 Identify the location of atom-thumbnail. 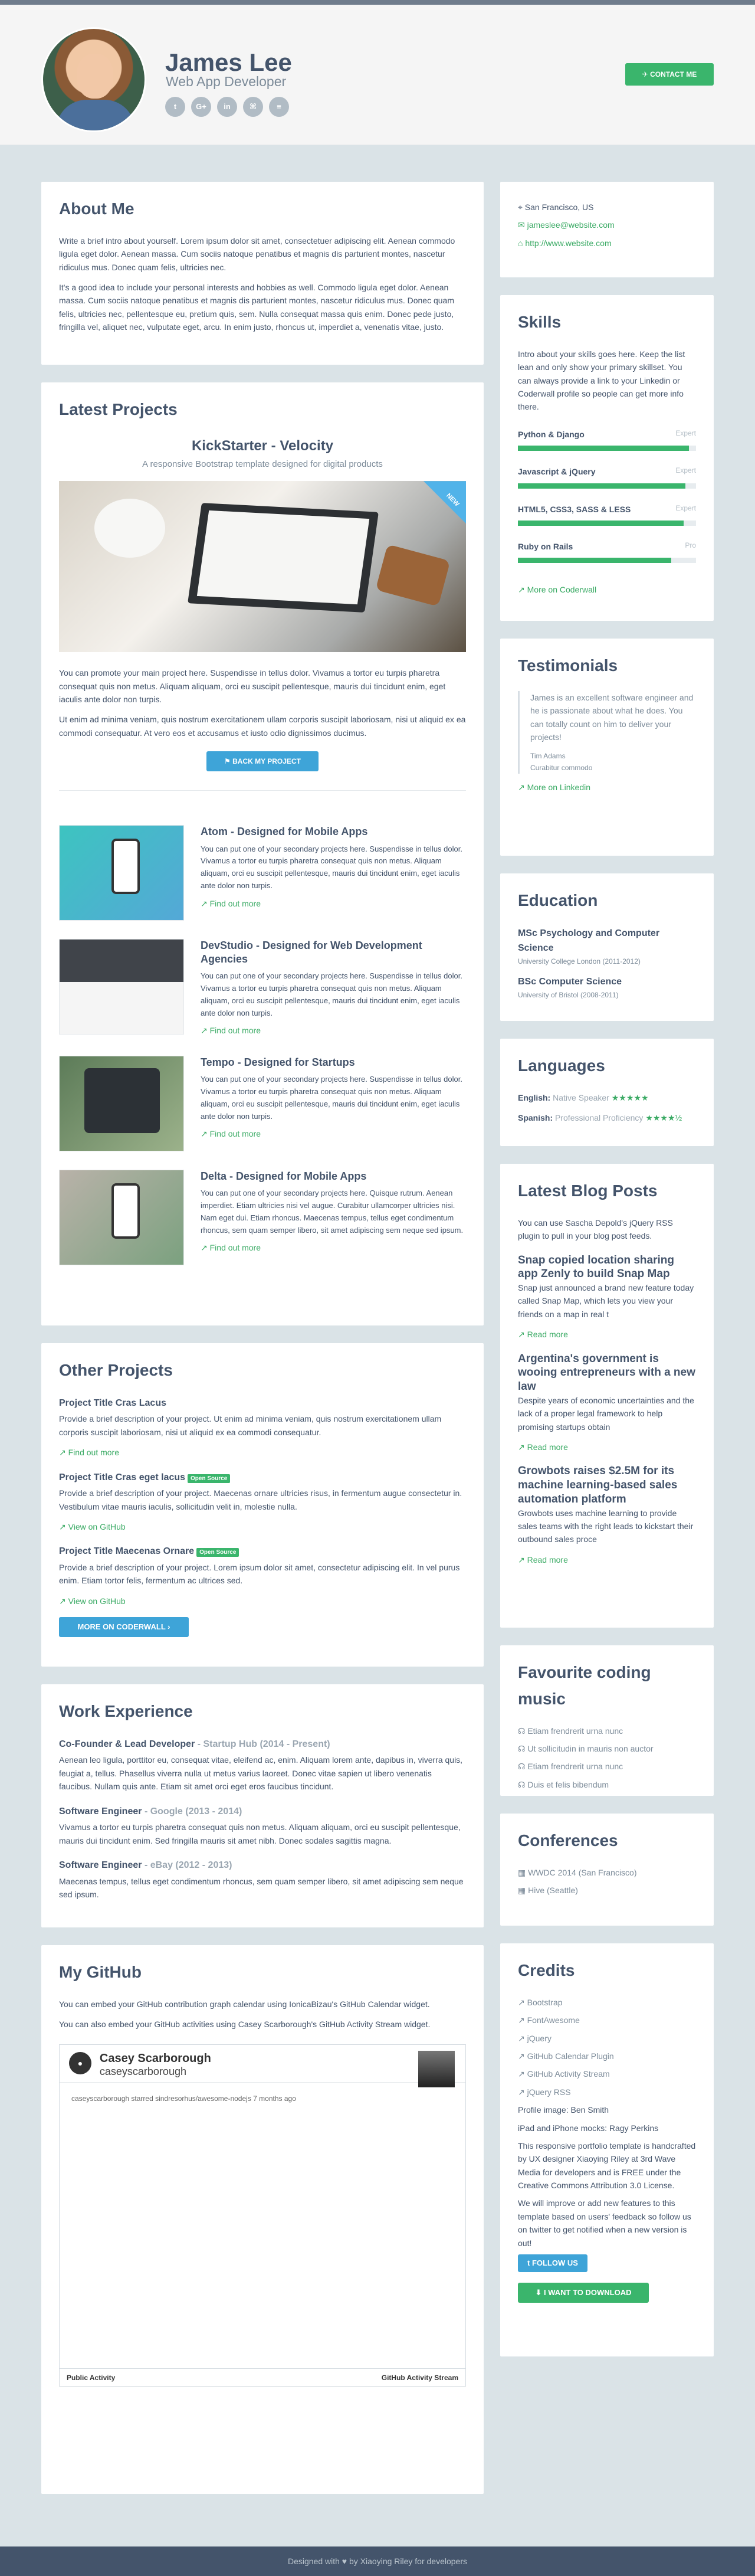
(121, 873).